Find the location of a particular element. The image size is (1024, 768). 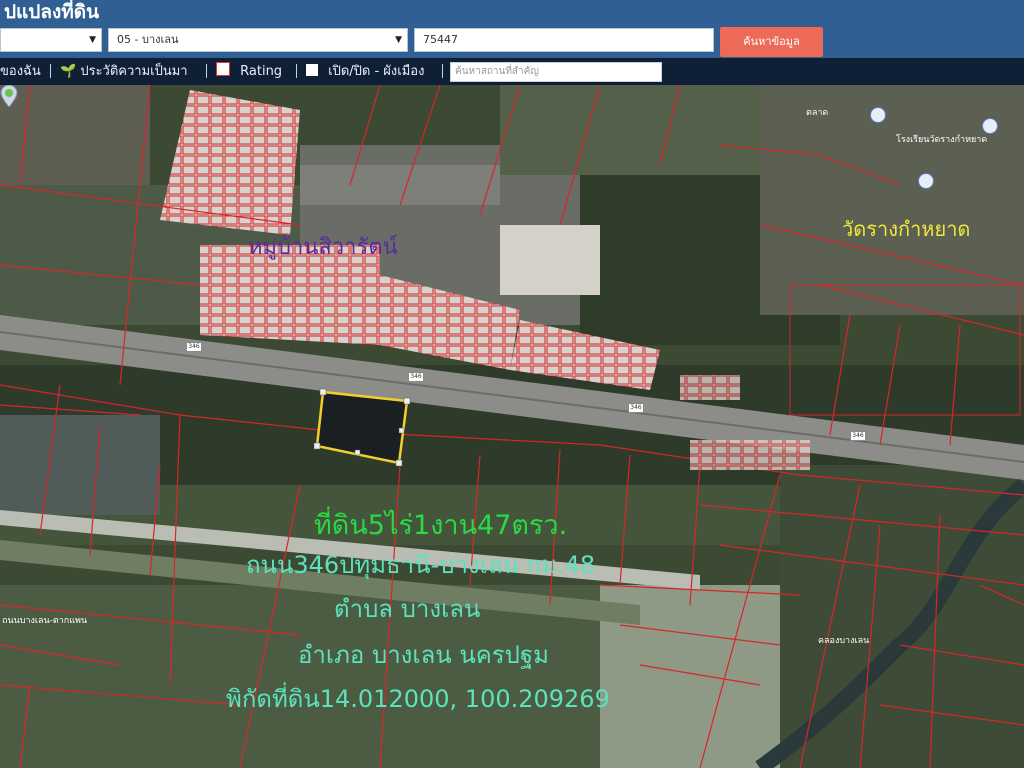

poi-label: ตลาด is located at coordinates (817, 113).